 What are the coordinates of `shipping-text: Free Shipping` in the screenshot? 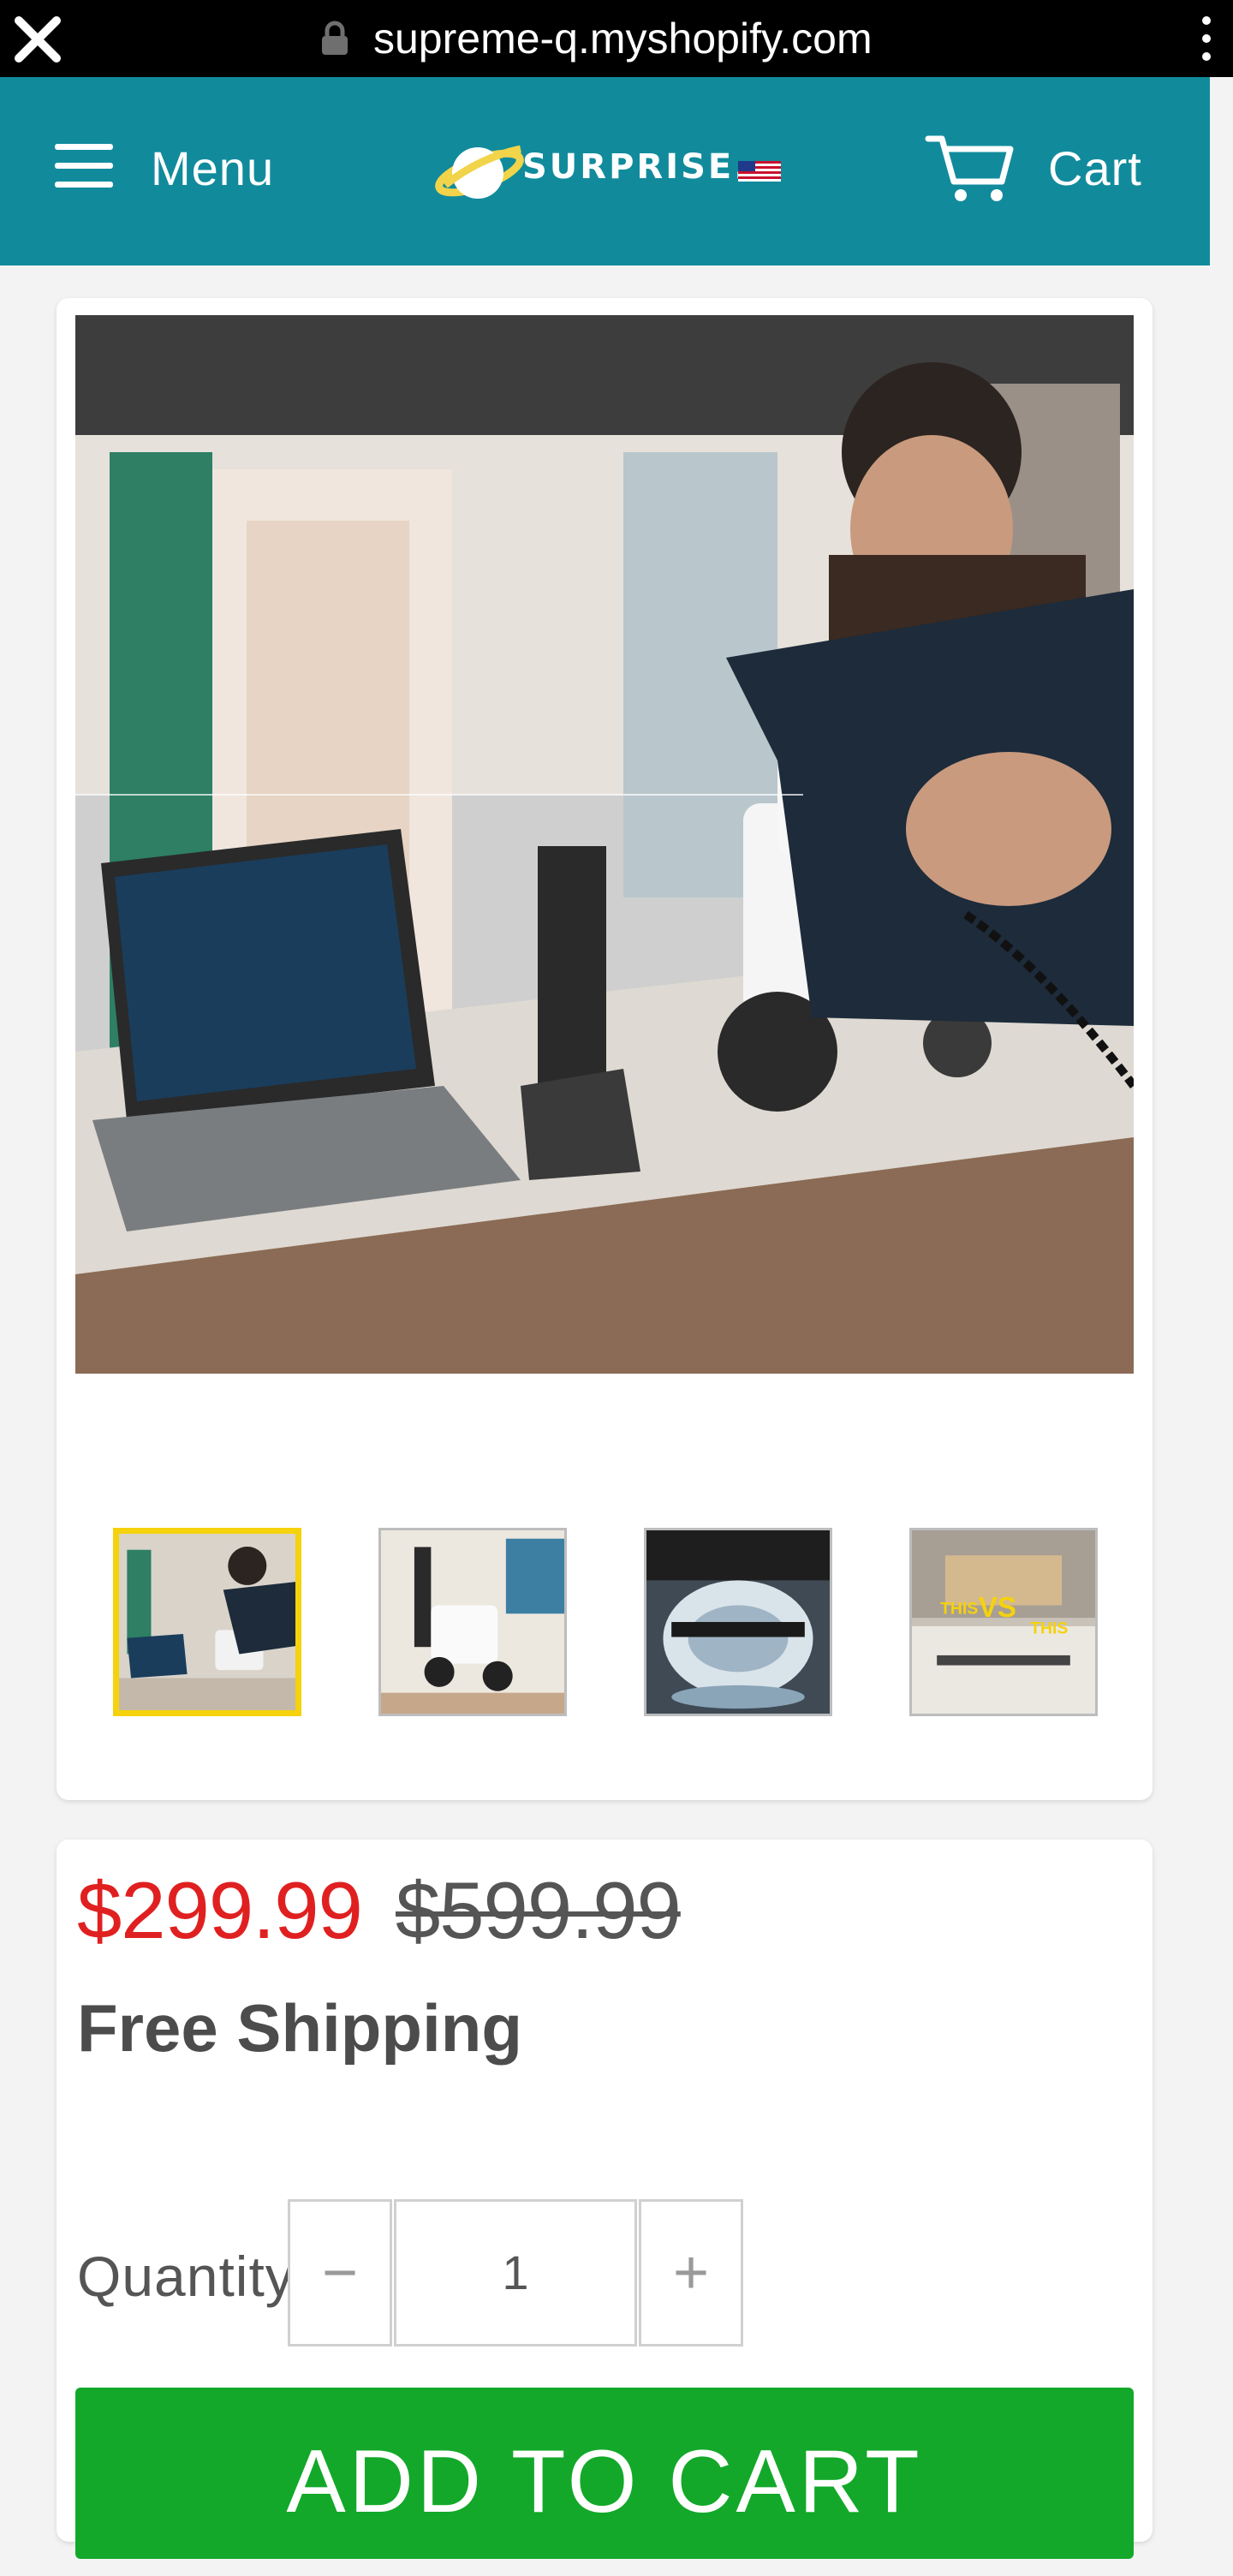 It's located at (300, 2028).